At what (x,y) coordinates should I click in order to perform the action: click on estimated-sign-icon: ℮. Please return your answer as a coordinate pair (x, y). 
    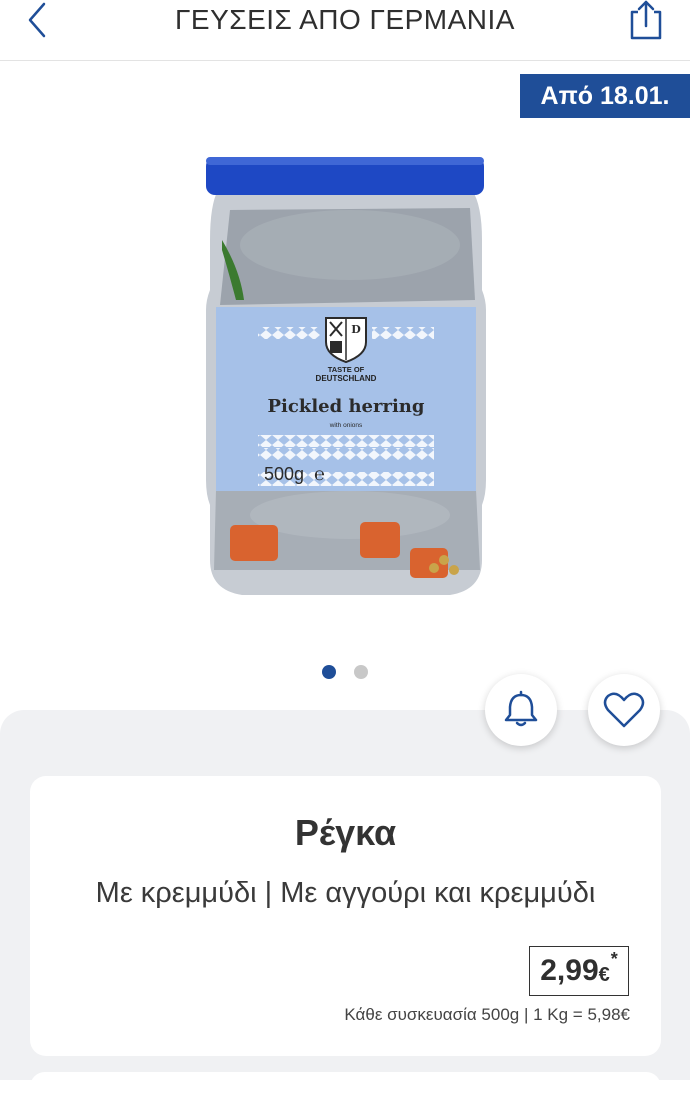
    Looking at the image, I should click on (319, 474).